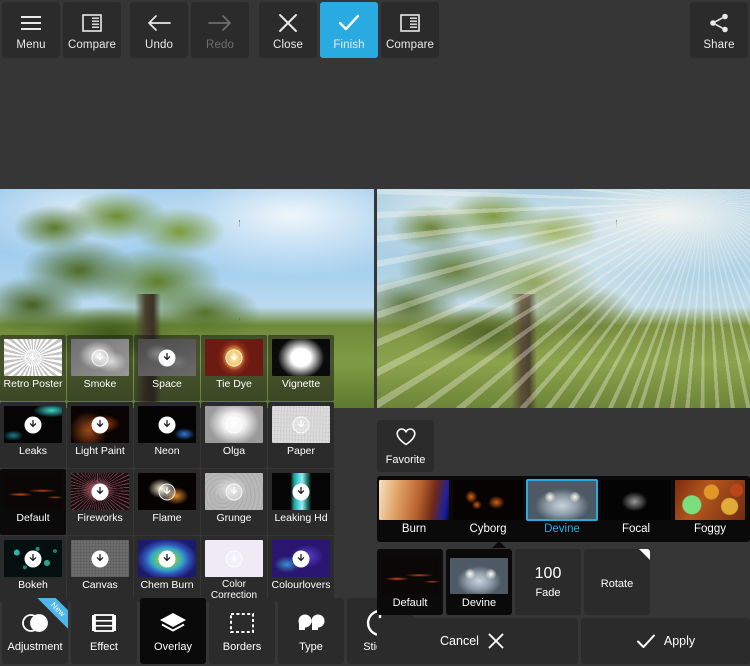 Image resolution: width=750 pixels, height=666 pixels. I want to click on nav-item-type: Type, so click(311, 631).